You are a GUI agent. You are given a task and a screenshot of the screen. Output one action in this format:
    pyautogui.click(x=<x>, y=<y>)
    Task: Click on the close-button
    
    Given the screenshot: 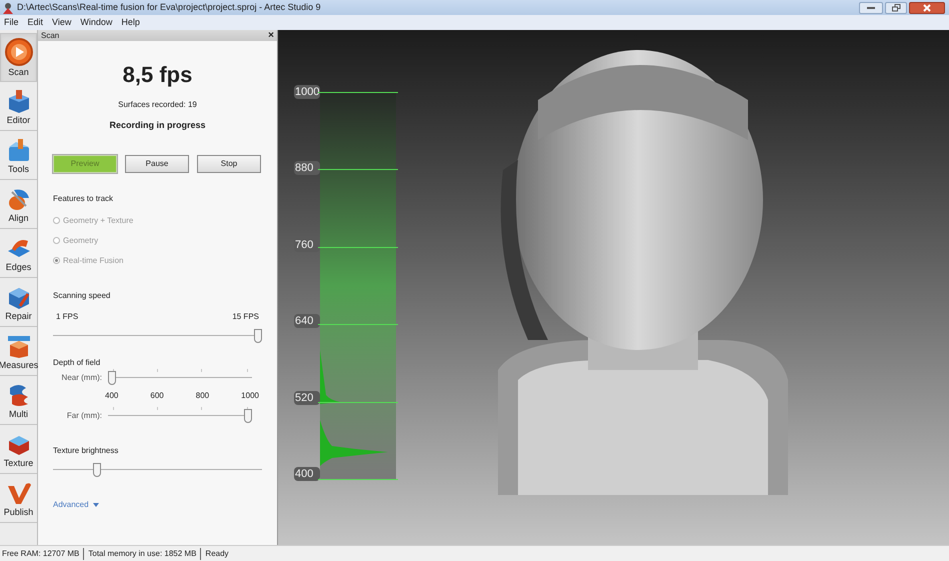 What is the action you would take?
    pyautogui.click(x=927, y=8)
    